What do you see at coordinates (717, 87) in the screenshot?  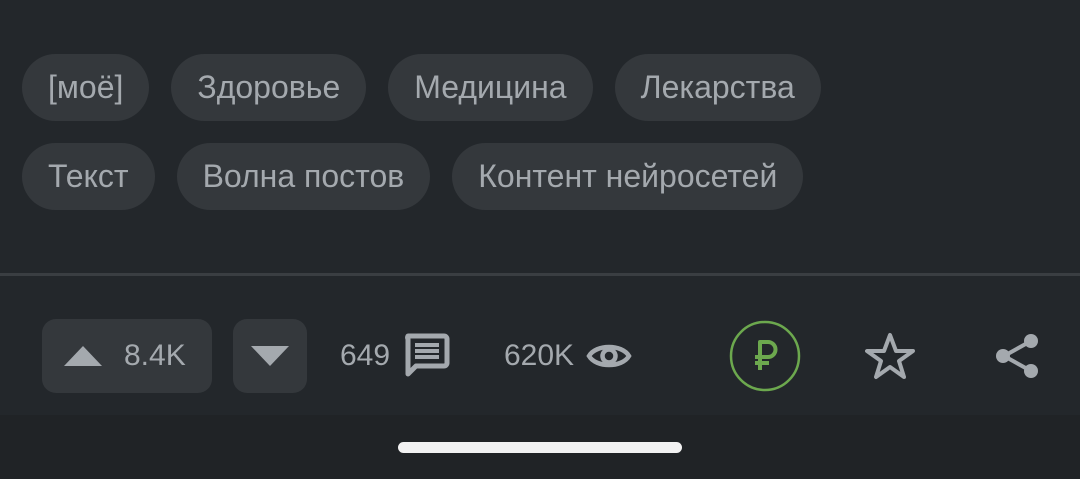 I see `tag-drugs: Лекарства` at bounding box center [717, 87].